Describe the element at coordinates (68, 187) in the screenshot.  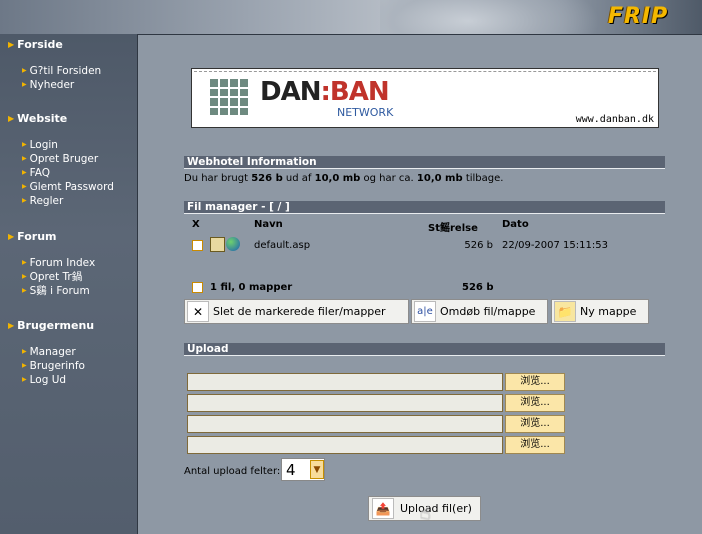
I see `nav-item-glemt-password: ▶ Glemt Password` at that location.